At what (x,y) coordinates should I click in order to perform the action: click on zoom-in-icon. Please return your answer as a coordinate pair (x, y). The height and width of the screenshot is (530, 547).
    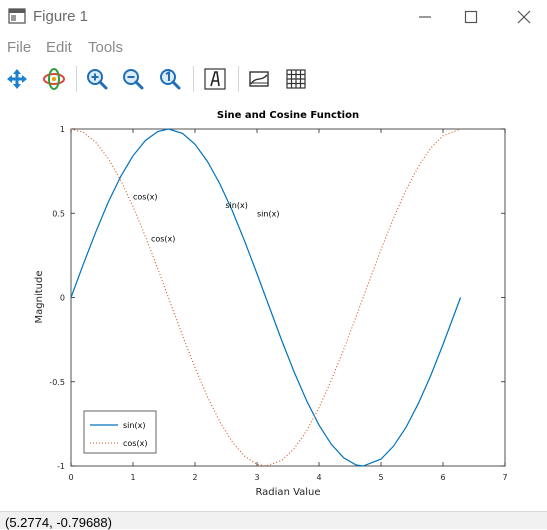
    Looking at the image, I should click on (97, 79).